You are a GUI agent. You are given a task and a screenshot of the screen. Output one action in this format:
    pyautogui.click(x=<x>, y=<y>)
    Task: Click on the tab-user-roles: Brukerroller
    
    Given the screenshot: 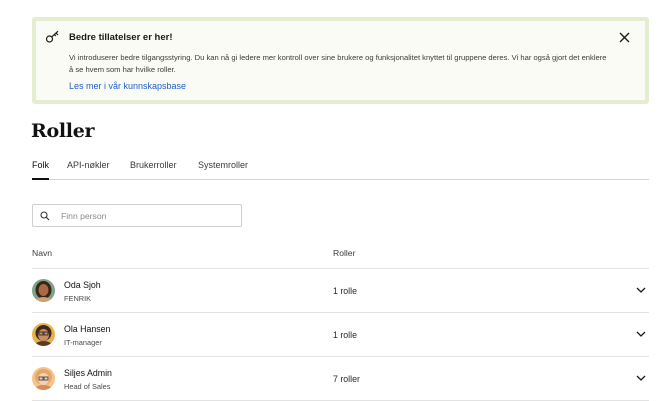 What is the action you would take?
    pyautogui.click(x=153, y=169)
    